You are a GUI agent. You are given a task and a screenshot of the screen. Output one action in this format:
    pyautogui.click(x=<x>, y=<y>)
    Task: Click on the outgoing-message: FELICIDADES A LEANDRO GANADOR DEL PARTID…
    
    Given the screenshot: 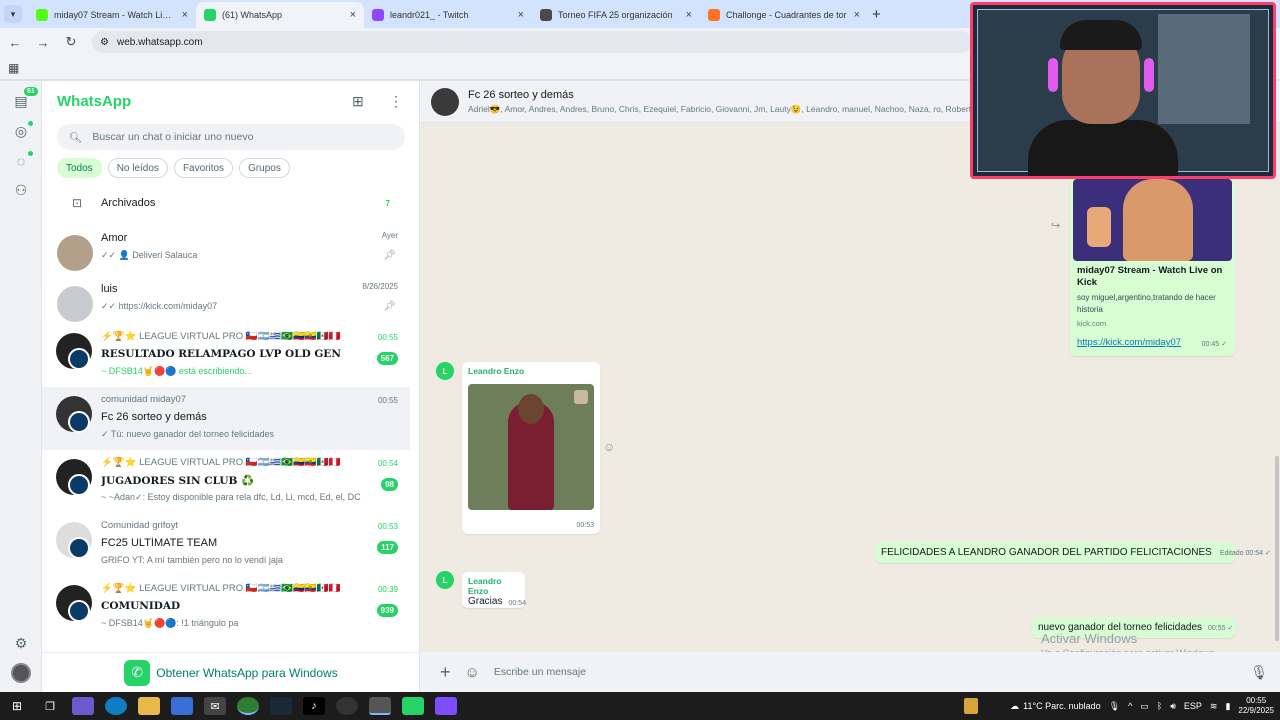 What is the action you would take?
    pyautogui.click(x=1073, y=552)
    